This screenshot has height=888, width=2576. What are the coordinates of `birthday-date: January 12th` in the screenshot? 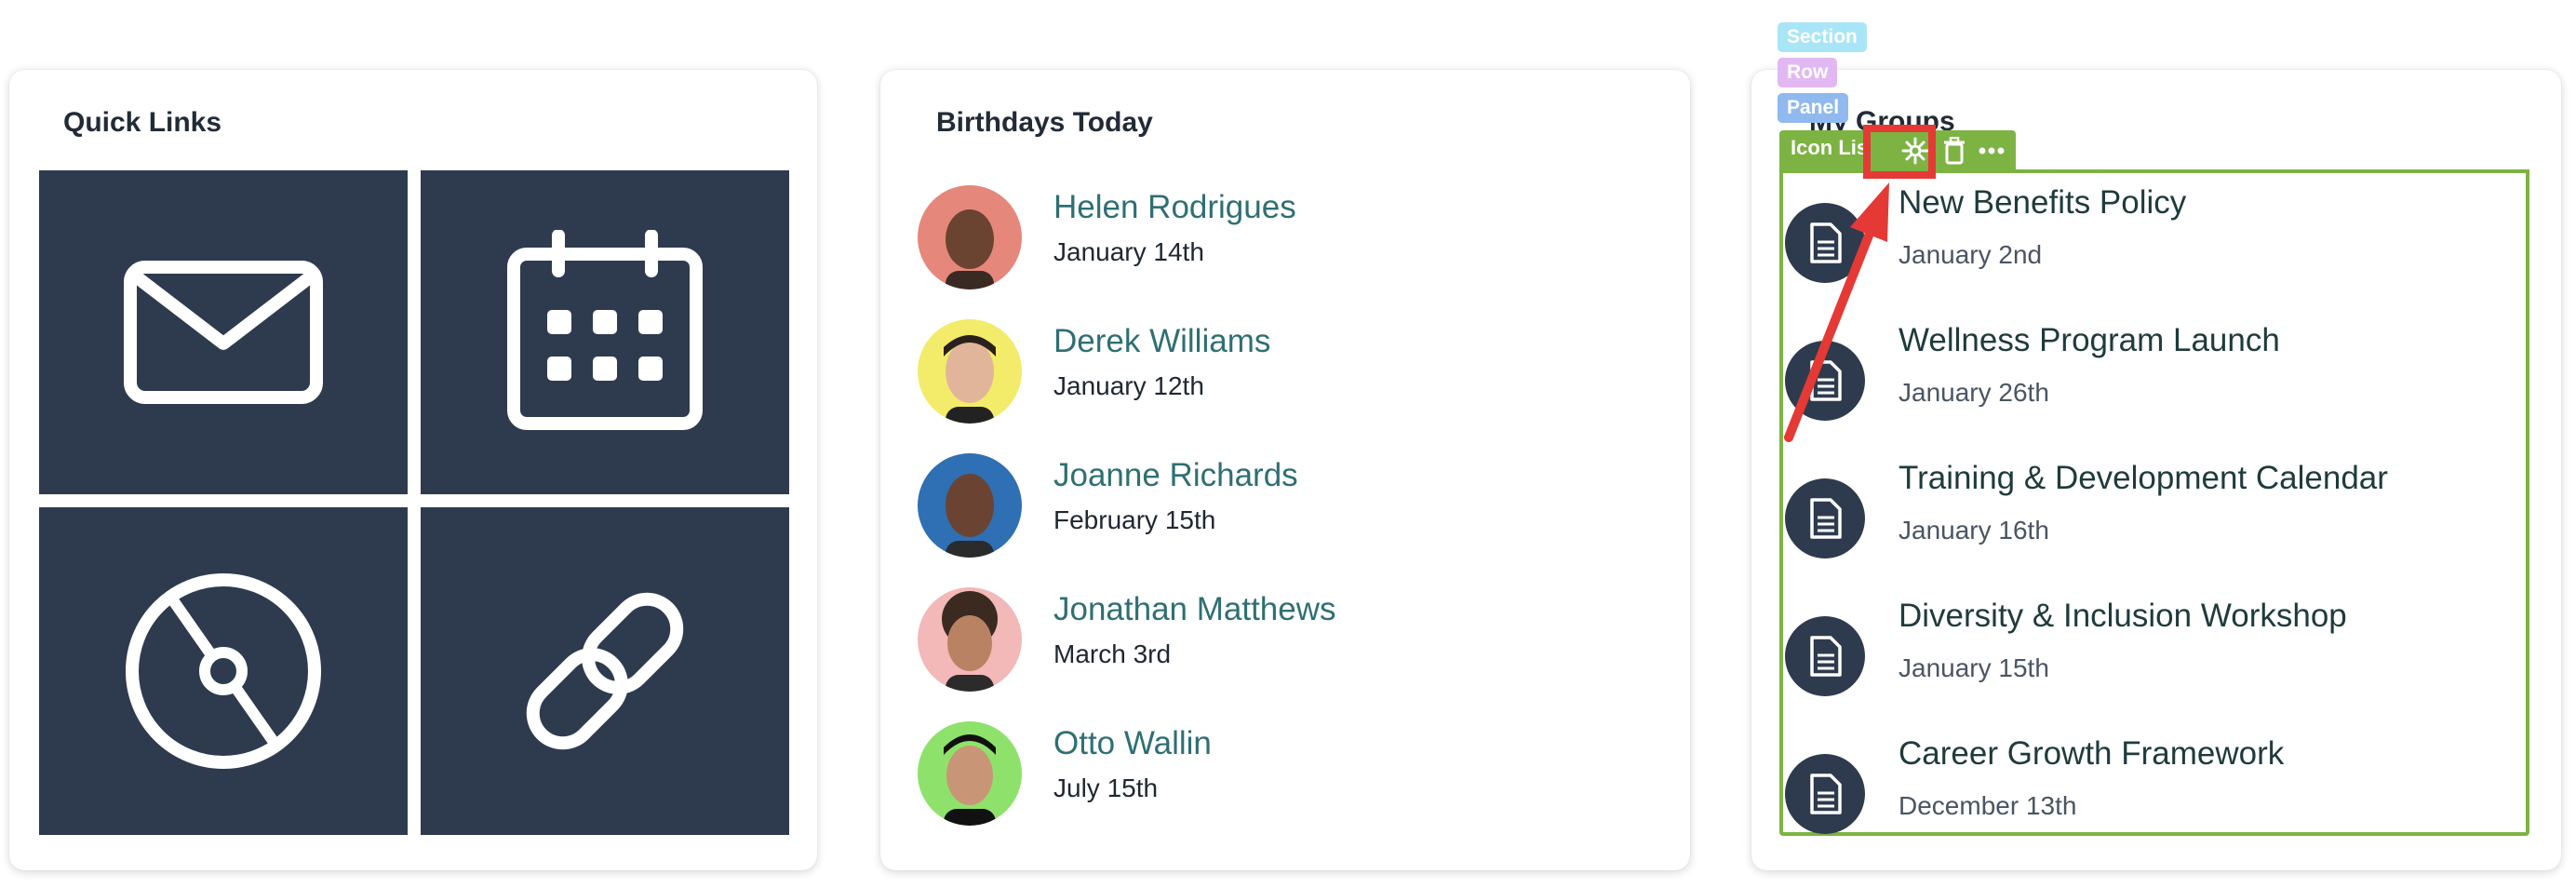 It's located at (1128, 385).